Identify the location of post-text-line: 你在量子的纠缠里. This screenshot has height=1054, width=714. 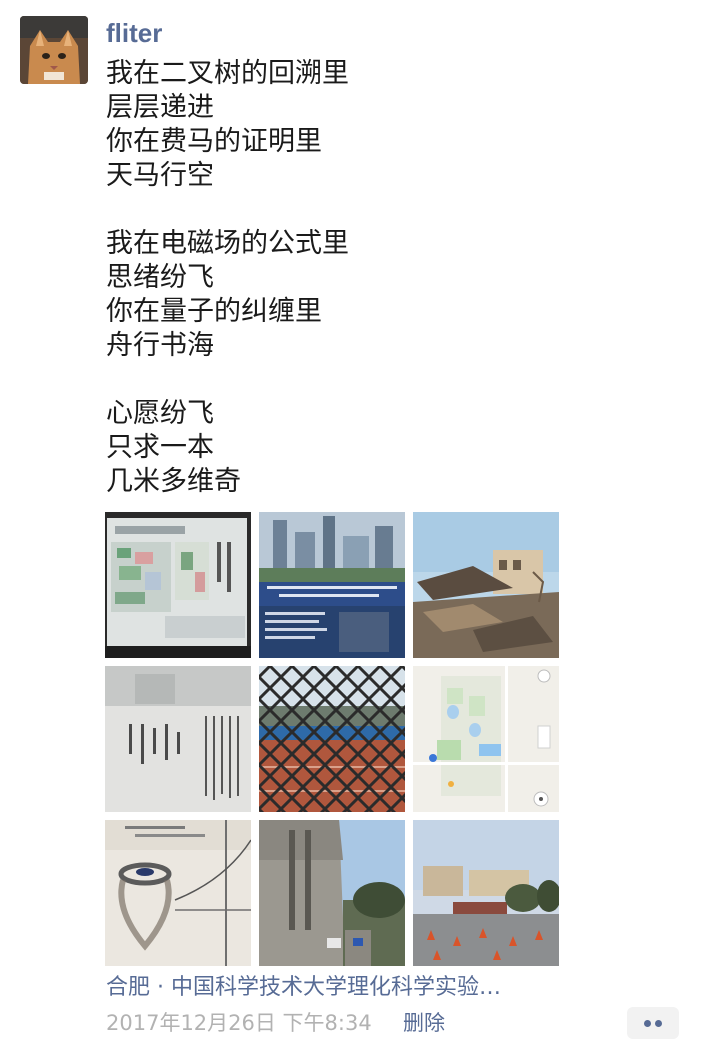
(214, 311).